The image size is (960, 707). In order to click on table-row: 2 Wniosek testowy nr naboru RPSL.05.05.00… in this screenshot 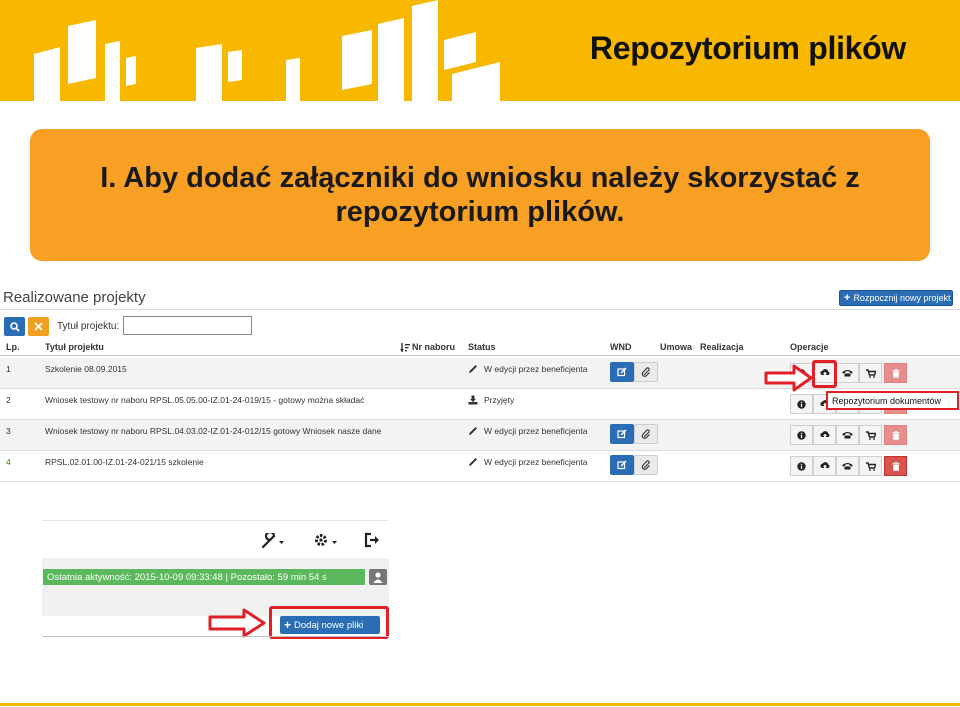, I will do `click(480, 404)`.